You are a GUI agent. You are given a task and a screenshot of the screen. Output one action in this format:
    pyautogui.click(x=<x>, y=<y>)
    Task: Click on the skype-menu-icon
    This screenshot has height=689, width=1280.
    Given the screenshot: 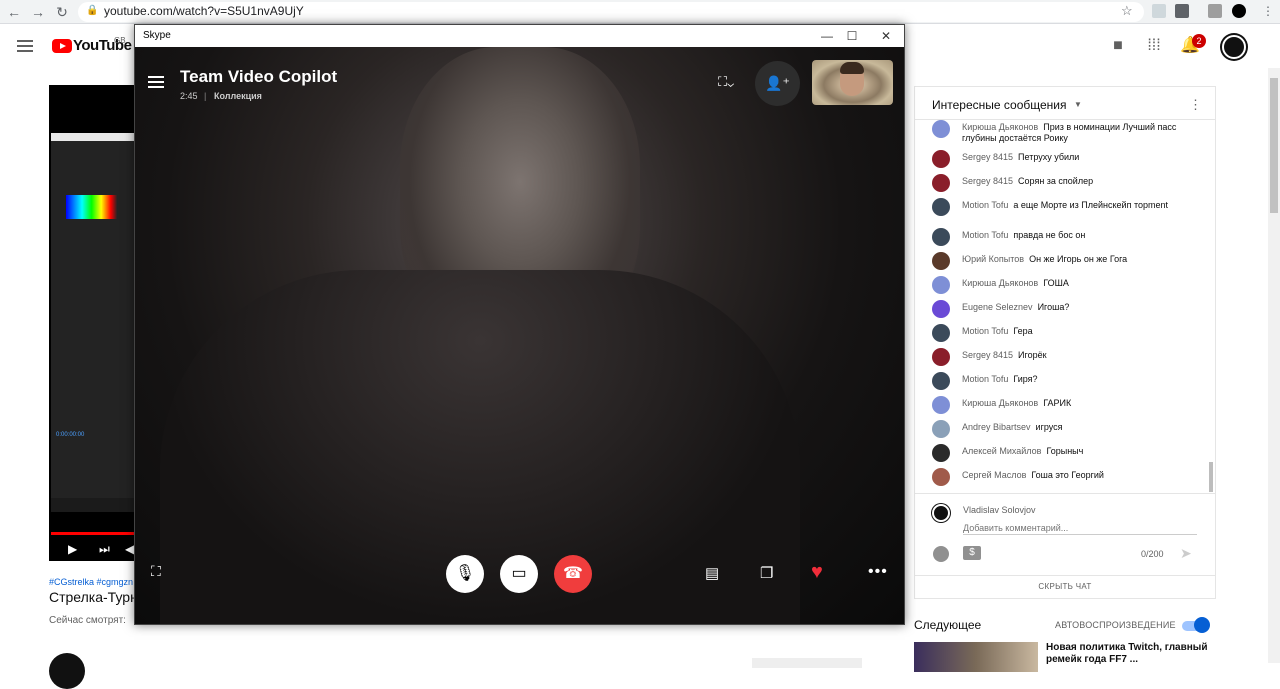 What is the action you would take?
    pyautogui.click(x=156, y=82)
    